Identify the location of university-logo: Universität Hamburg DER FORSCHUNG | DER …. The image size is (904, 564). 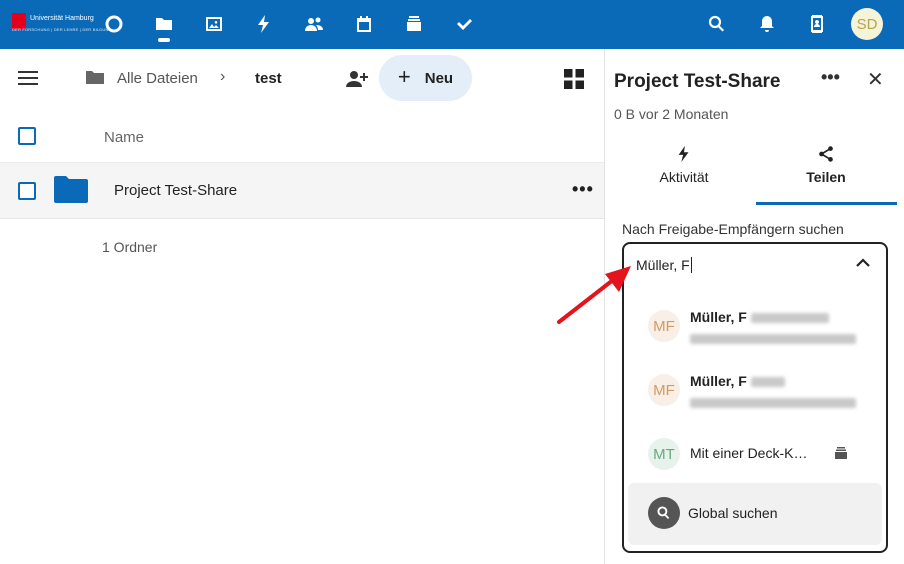
(62, 24).